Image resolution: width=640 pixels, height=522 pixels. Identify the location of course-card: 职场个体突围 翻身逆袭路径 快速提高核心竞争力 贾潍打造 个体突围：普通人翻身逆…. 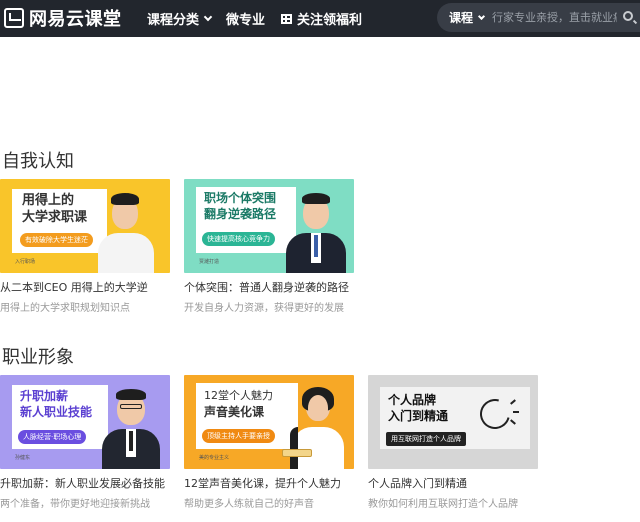
(269, 246).